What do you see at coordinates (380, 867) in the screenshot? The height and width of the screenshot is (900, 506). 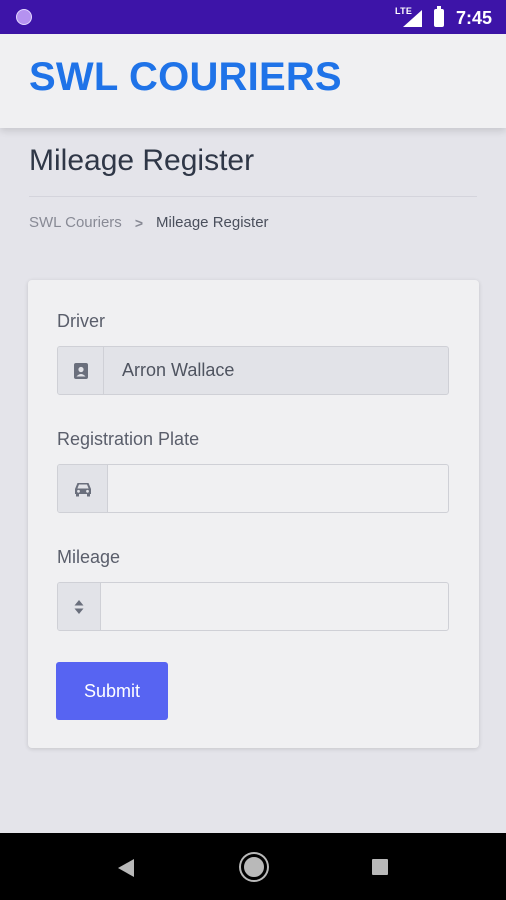 I see `recents-icon` at bounding box center [380, 867].